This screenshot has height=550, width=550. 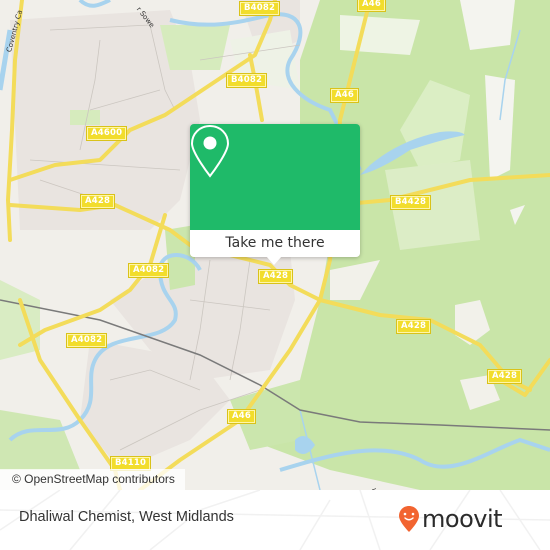 I want to click on moovit-logo: moovit, so click(x=450, y=519).